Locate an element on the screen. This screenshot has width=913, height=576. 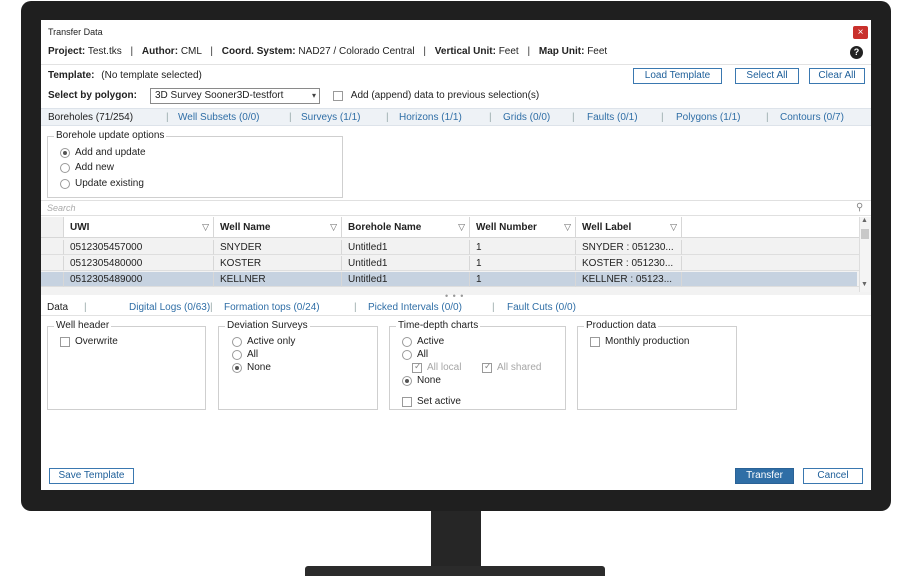
option-label: All is located at coordinates (423, 354).